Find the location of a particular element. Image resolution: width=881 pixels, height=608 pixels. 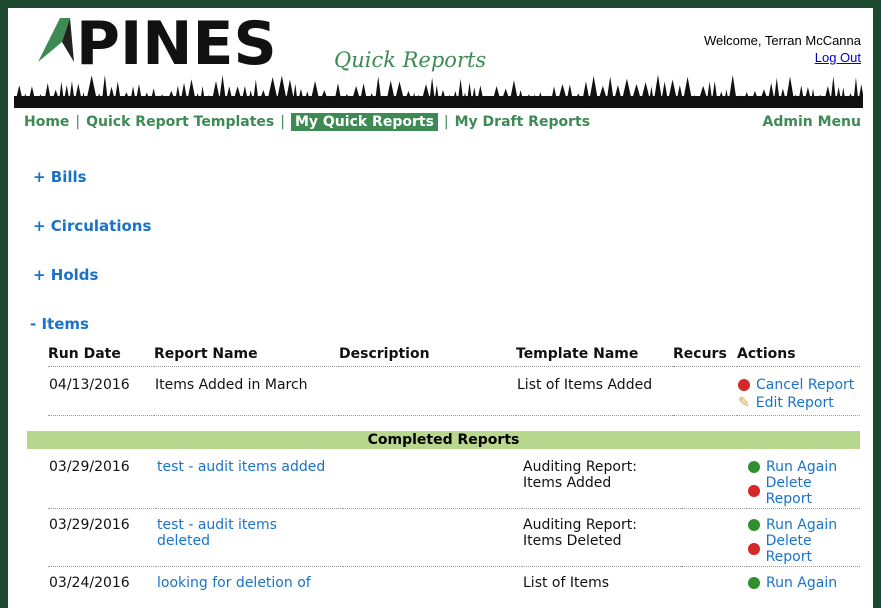

report-name-link: looking for deletion of is located at coordinates (234, 583).